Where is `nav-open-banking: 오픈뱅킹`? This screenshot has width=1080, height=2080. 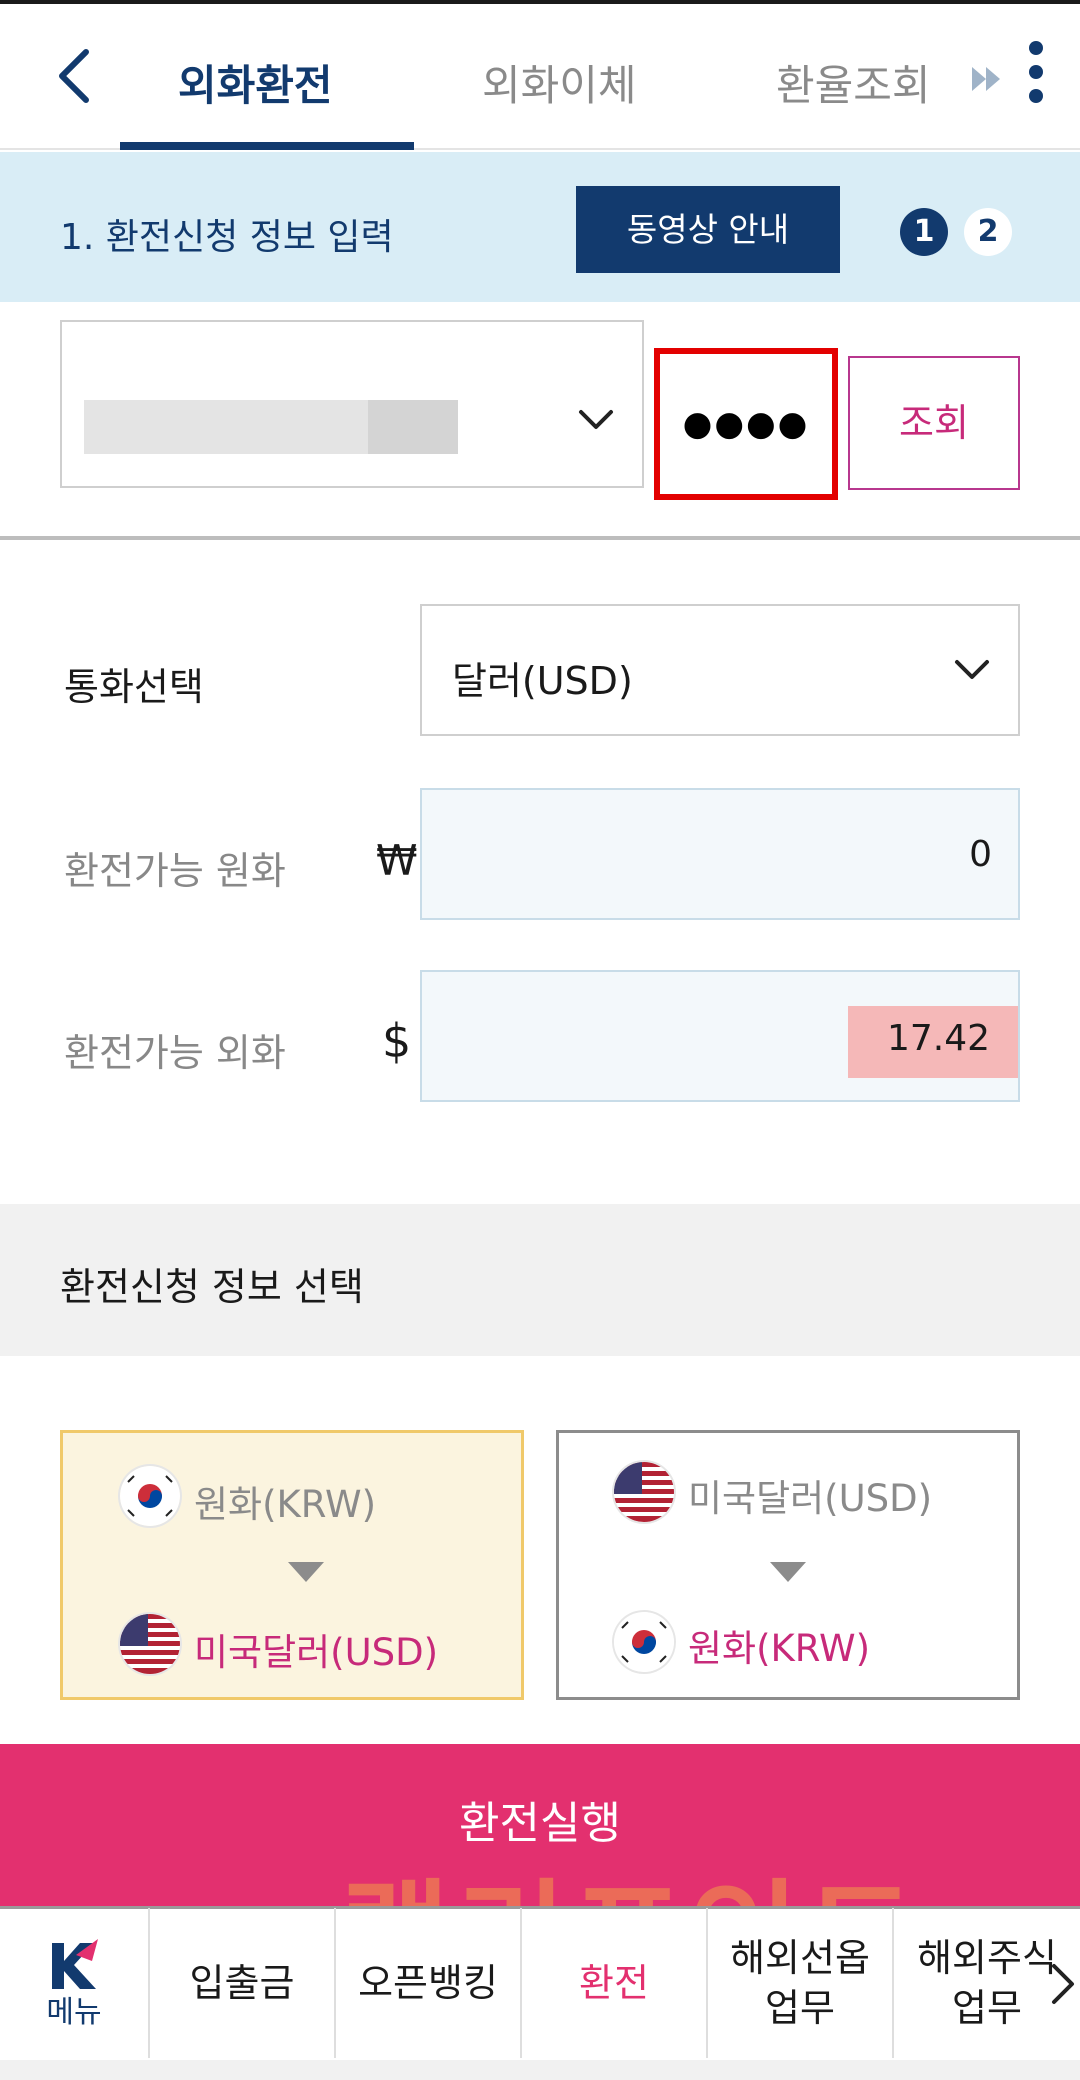 nav-open-banking: 오픈뱅킹 is located at coordinates (429, 1983).